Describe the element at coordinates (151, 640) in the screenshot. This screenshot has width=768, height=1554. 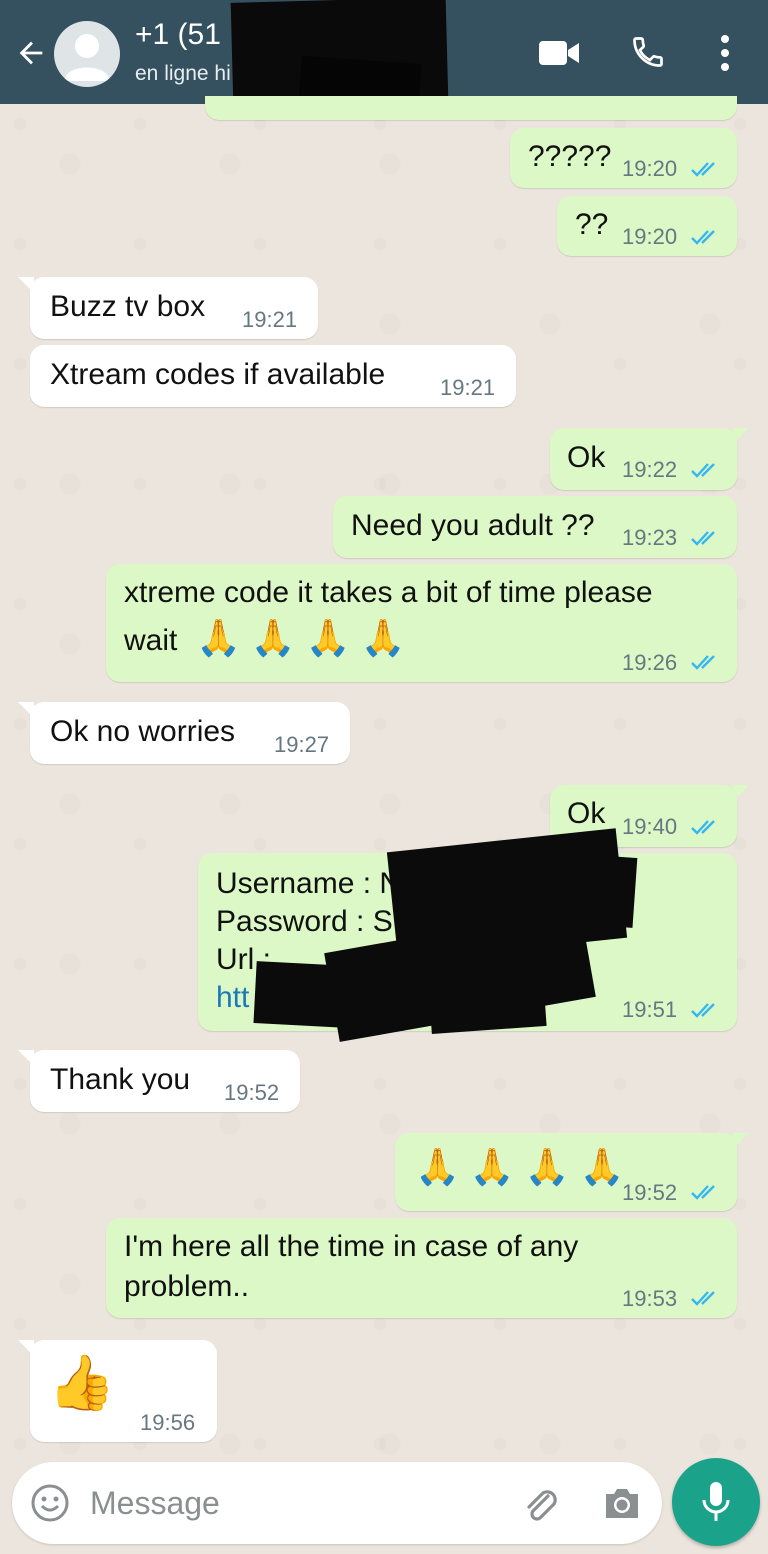
I see `message-text-line: wait` at that location.